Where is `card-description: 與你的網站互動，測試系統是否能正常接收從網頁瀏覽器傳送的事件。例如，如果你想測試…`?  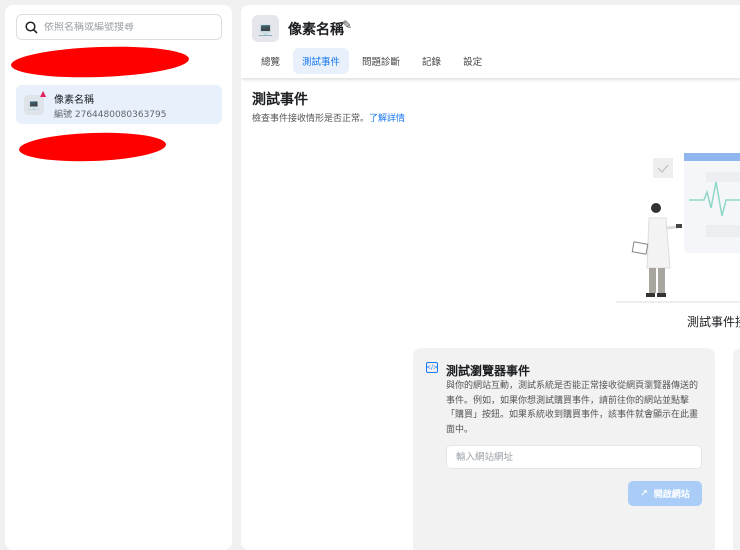 card-description: 與你的網站互動，測試系統是否能正常接收從網頁瀏覽器傳送的事件。例如，如果你想測試… is located at coordinates (572, 408).